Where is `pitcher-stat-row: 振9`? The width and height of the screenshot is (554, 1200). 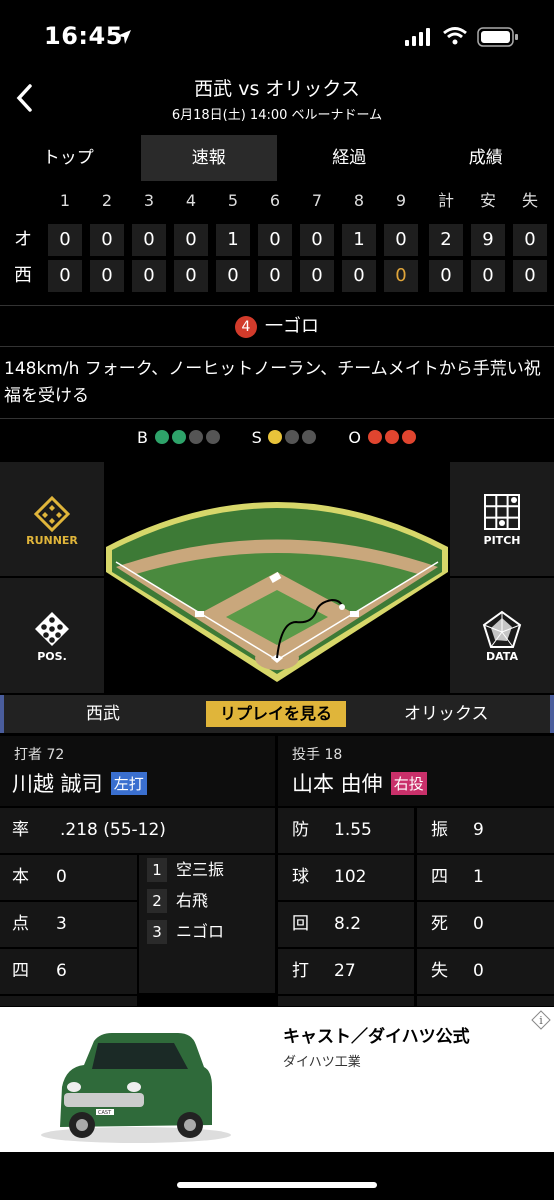 pitcher-stat-row: 振9 is located at coordinates (485, 830).